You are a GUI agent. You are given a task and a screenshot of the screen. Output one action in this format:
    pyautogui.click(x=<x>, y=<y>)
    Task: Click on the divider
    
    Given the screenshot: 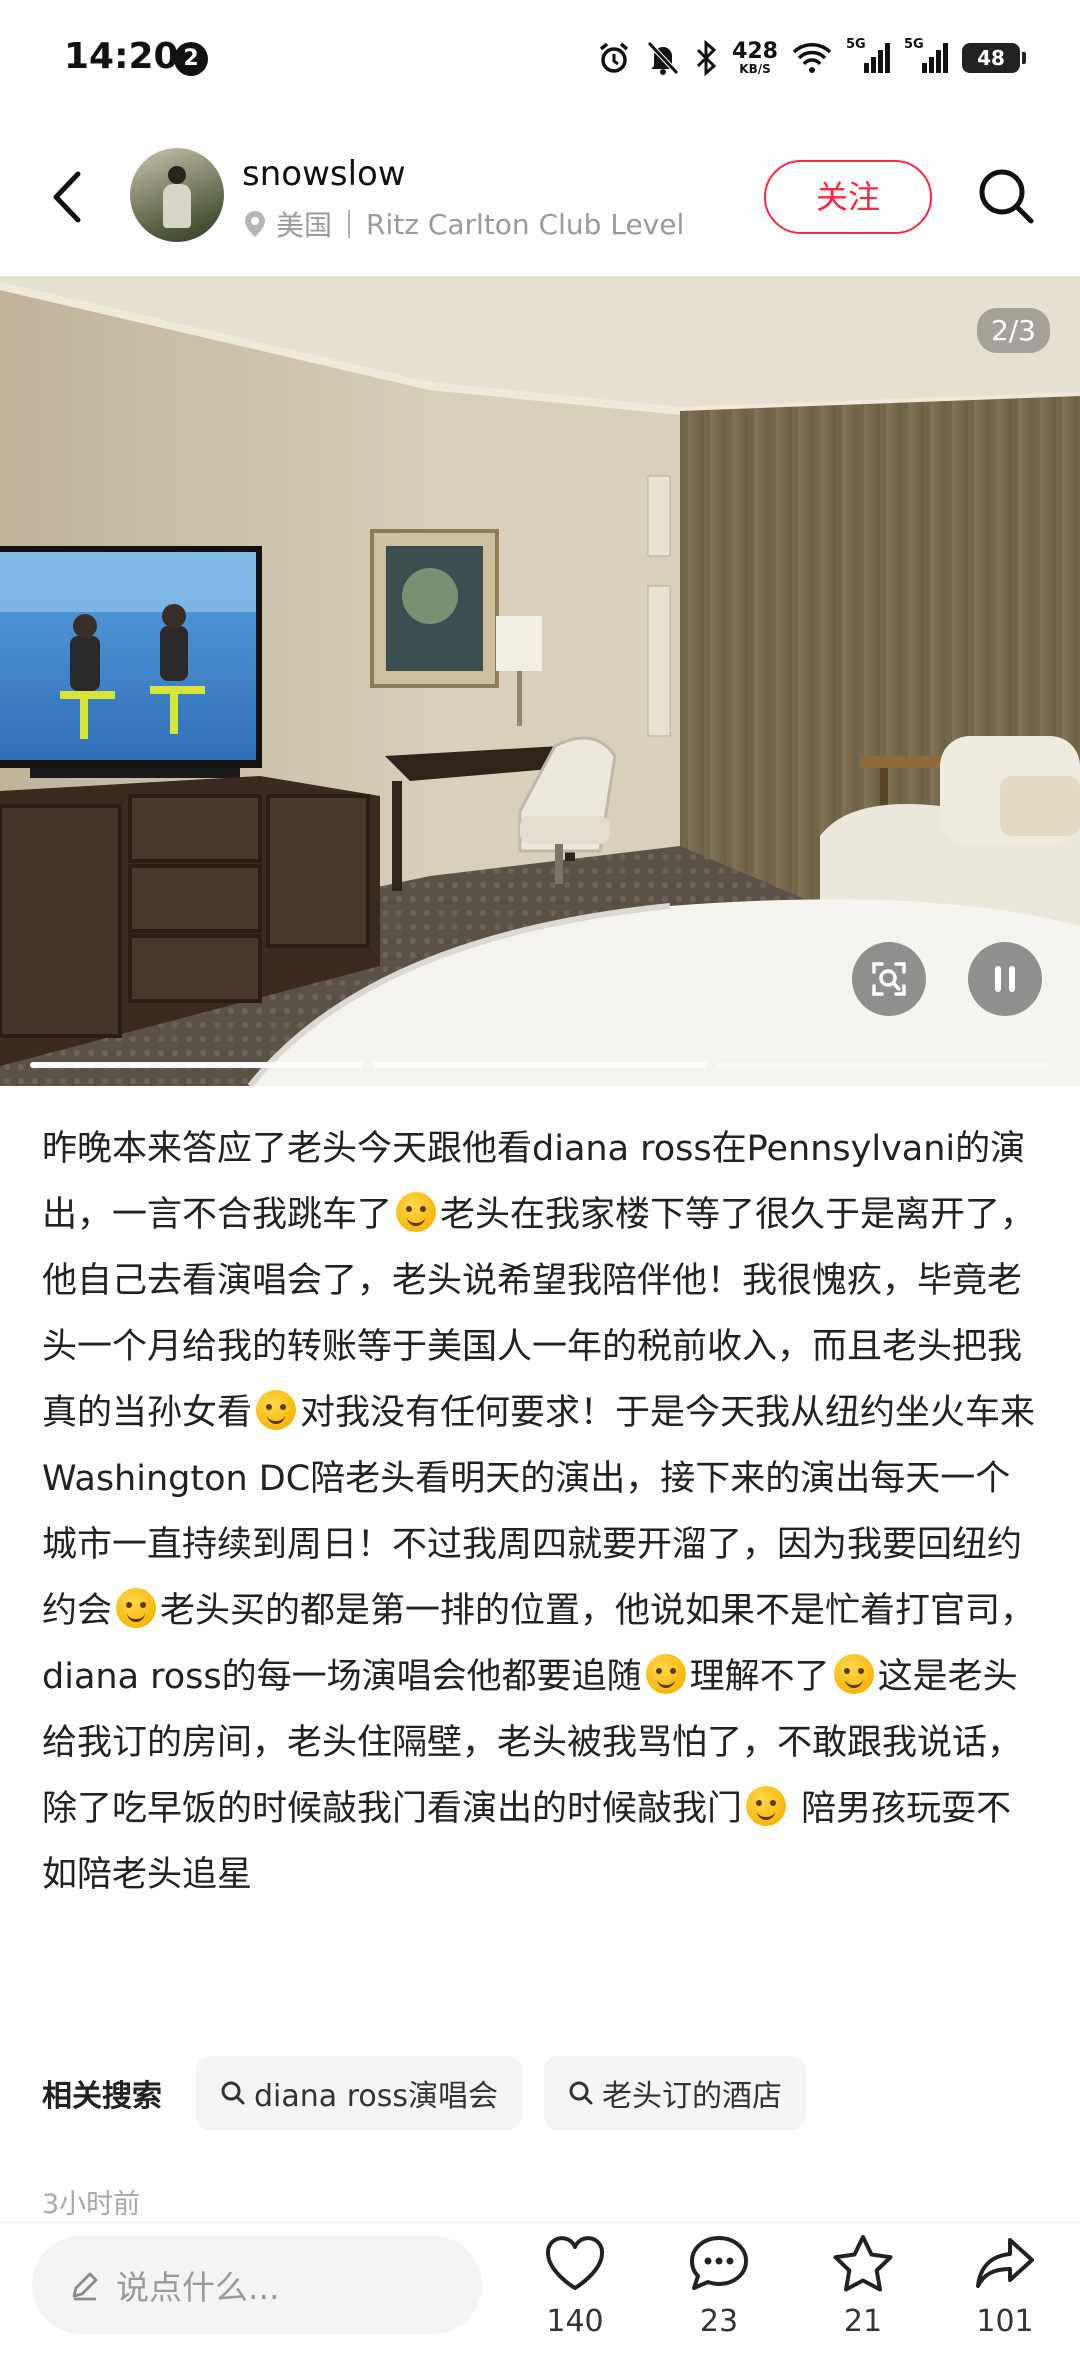 What is the action you would take?
    pyautogui.click(x=540, y=2222)
    